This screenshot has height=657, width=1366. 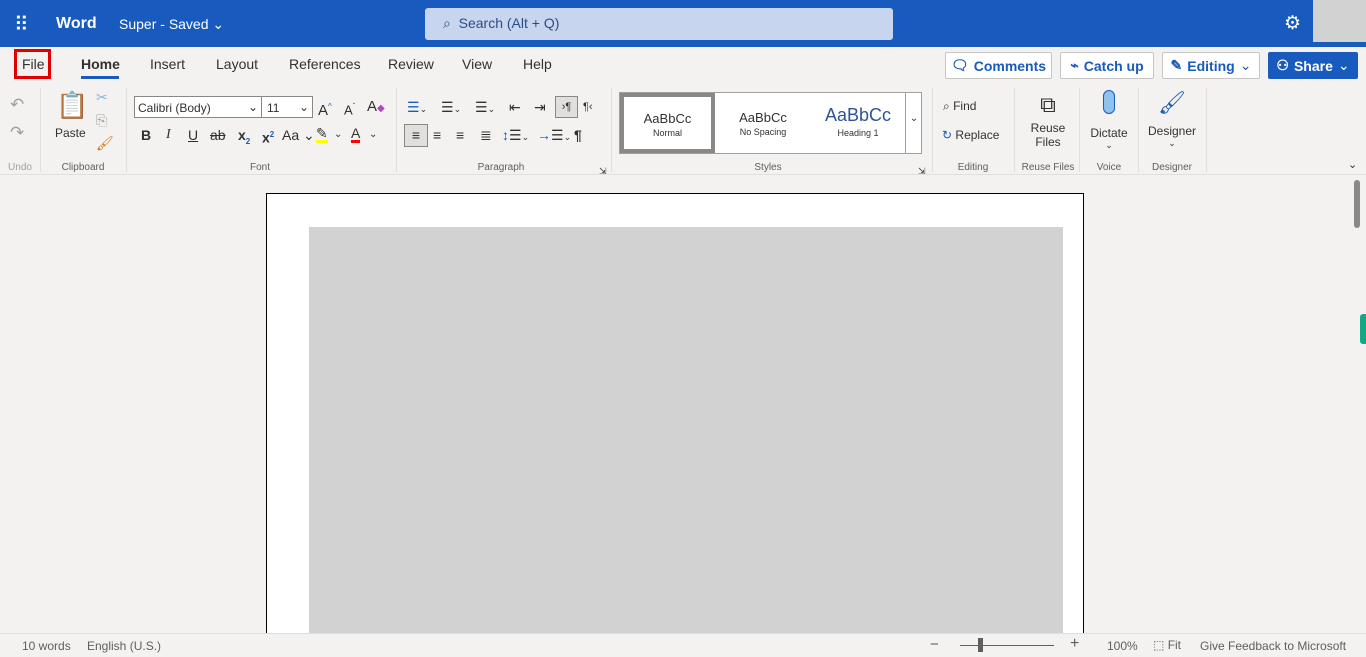 I want to click on cut-icon: ✂, so click(x=102, y=97).